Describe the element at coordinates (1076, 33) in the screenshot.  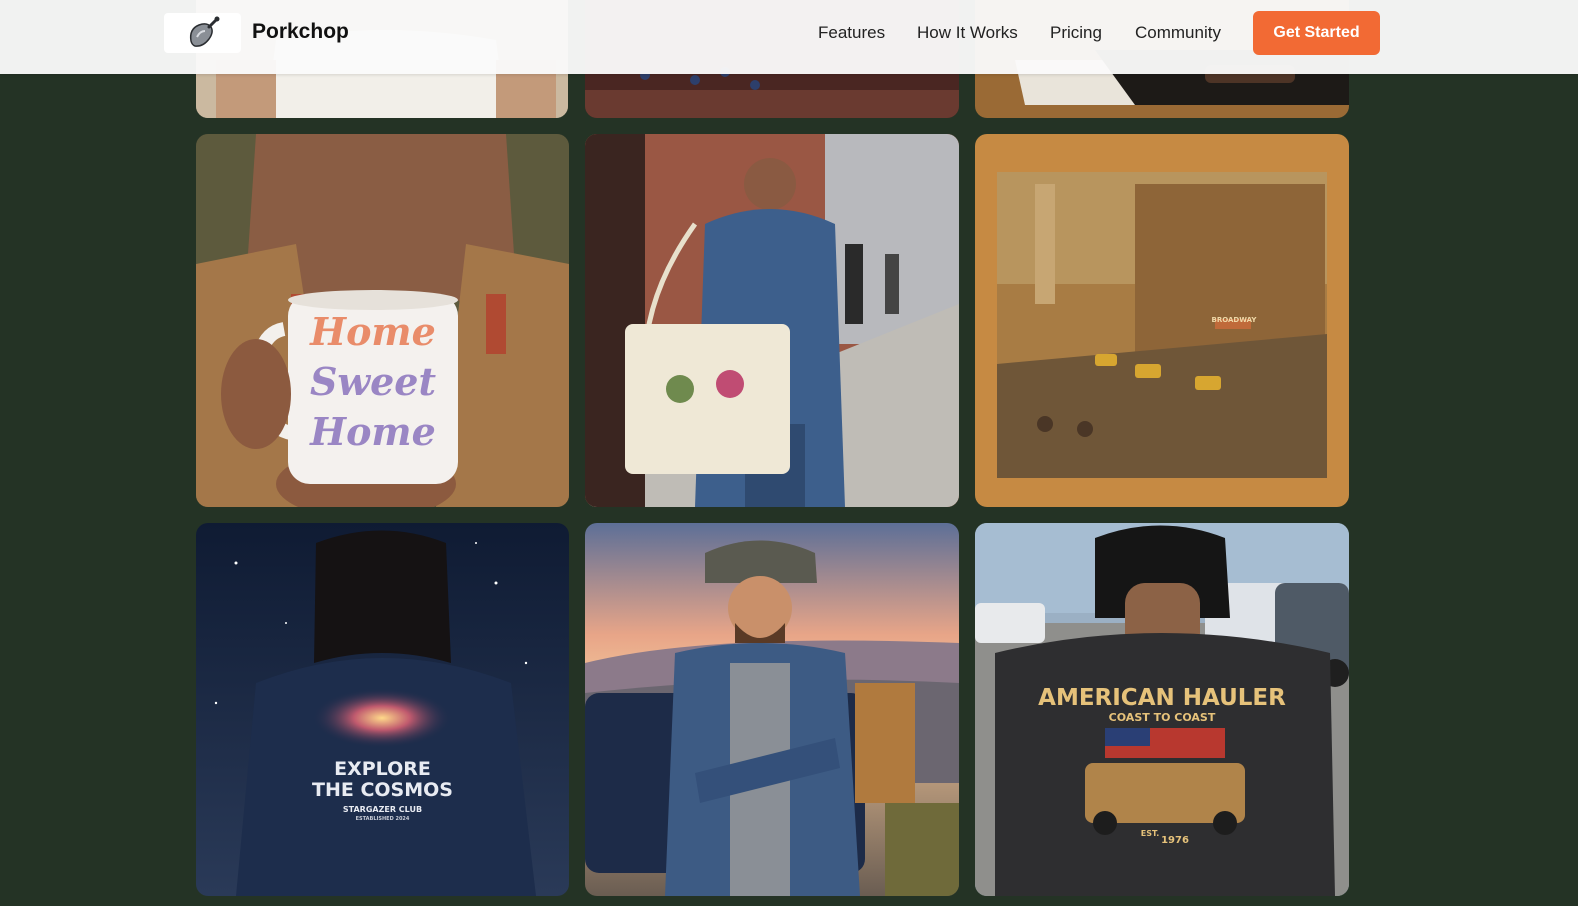
I see `nav-link-pricing: Pricing` at that location.